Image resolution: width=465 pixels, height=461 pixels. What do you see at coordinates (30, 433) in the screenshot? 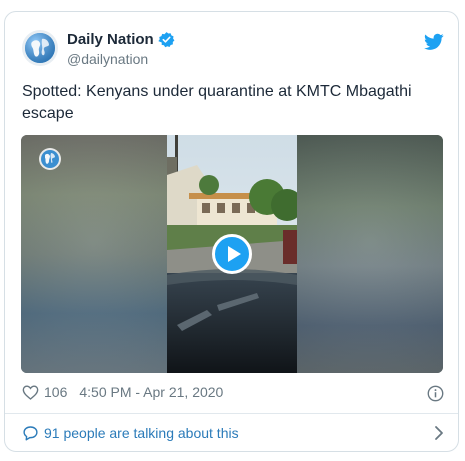
I see `speech-bubble-icon` at bounding box center [30, 433].